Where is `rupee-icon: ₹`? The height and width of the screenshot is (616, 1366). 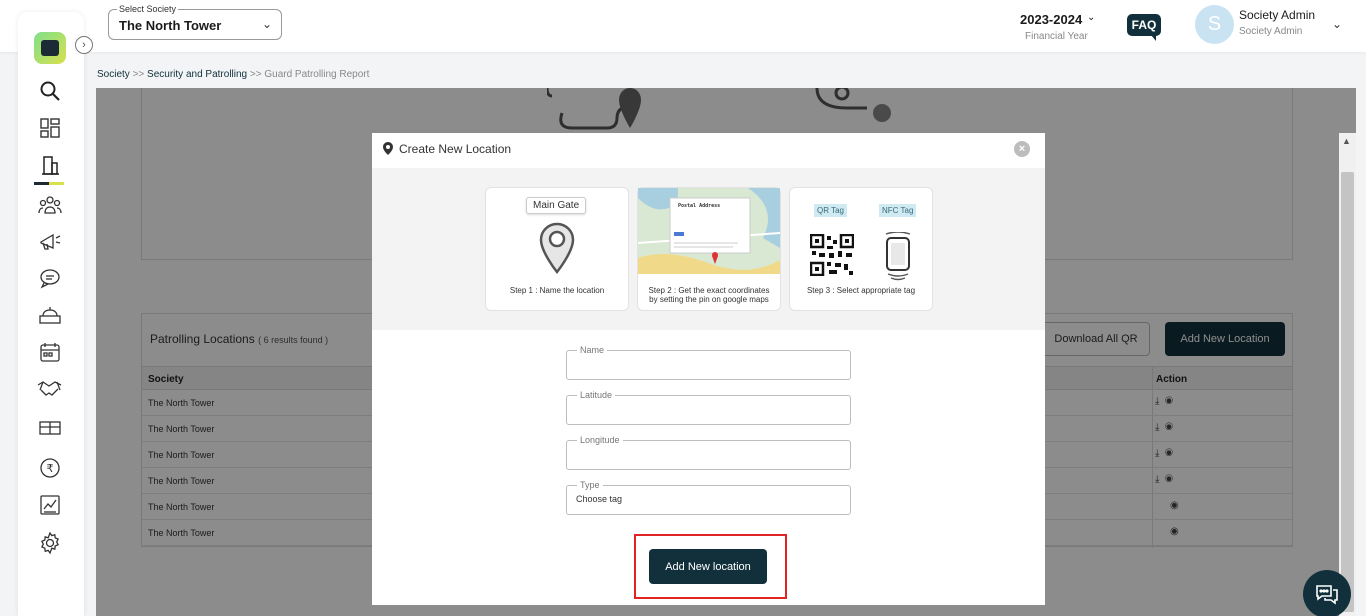
rupee-icon: ₹ is located at coordinates (50, 468).